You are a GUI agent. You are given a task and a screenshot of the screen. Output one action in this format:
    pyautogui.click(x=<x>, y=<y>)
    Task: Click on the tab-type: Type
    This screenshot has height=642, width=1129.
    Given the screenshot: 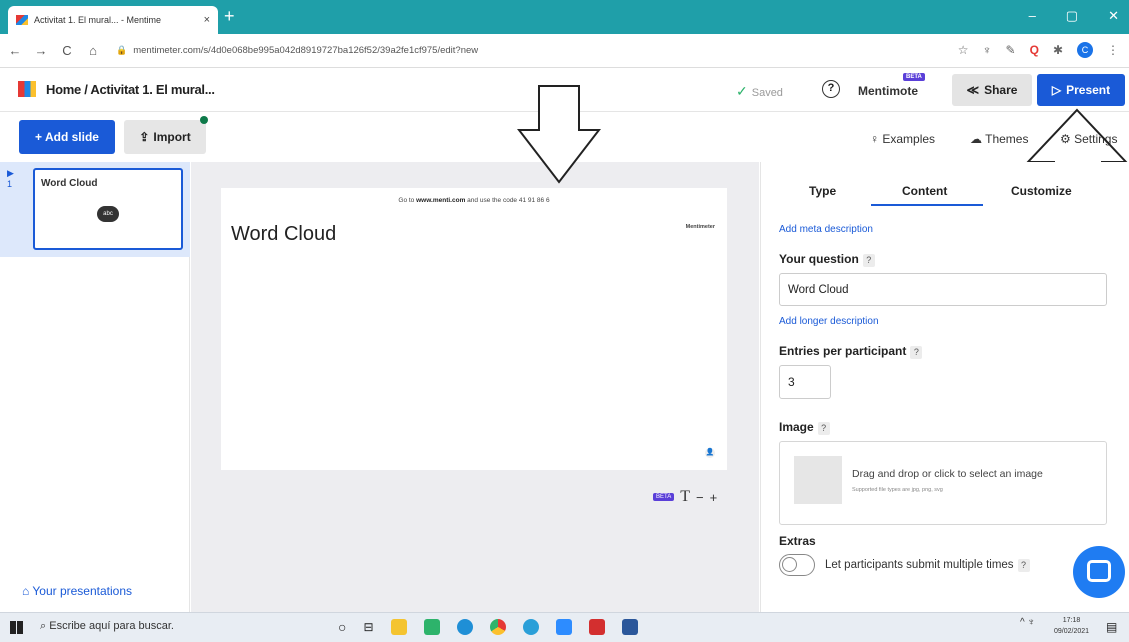 What is the action you would take?
    pyautogui.click(x=822, y=191)
    